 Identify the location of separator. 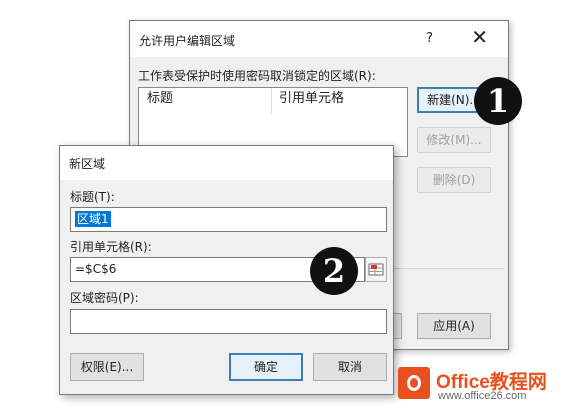
(448, 268).